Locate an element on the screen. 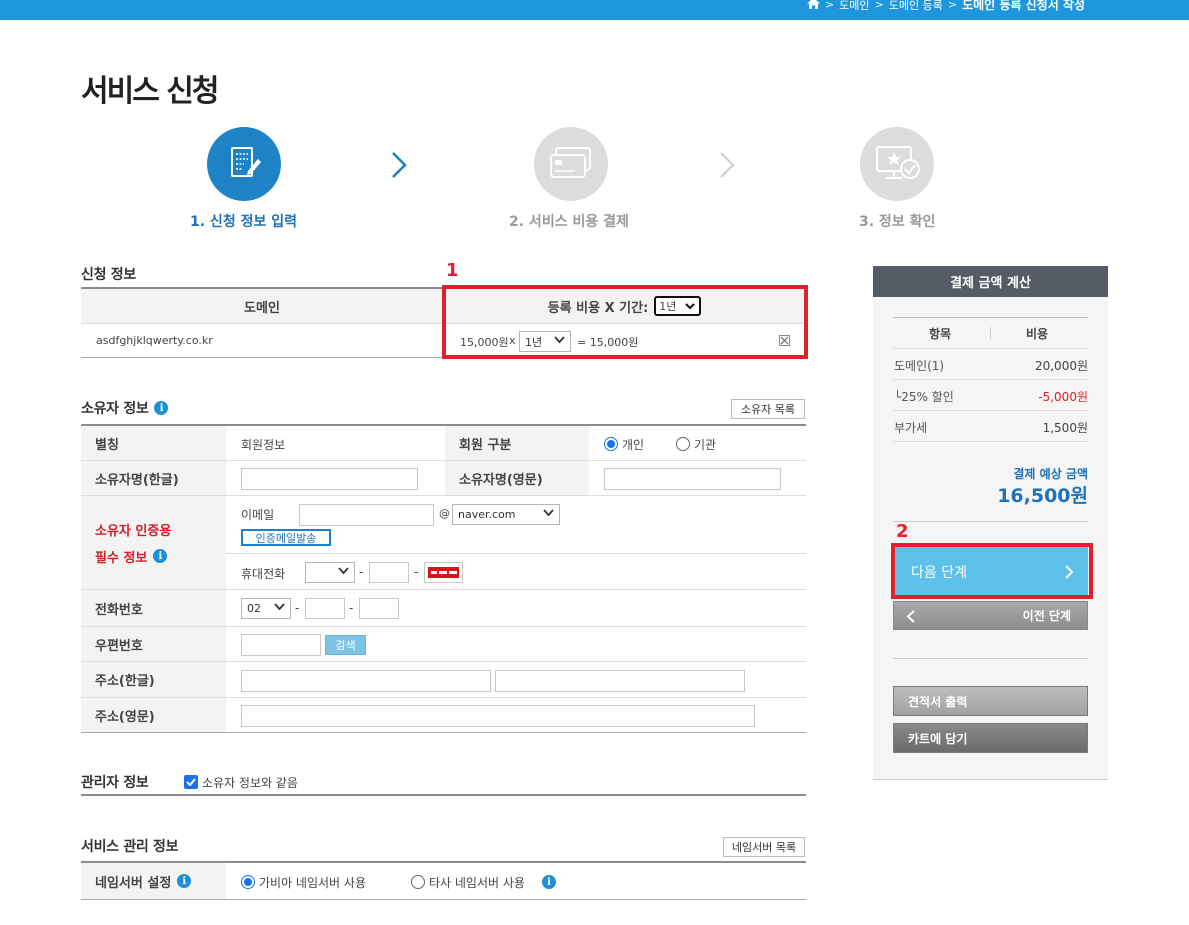  phone-prefix-select: 02 is located at coordinates (266, 608).